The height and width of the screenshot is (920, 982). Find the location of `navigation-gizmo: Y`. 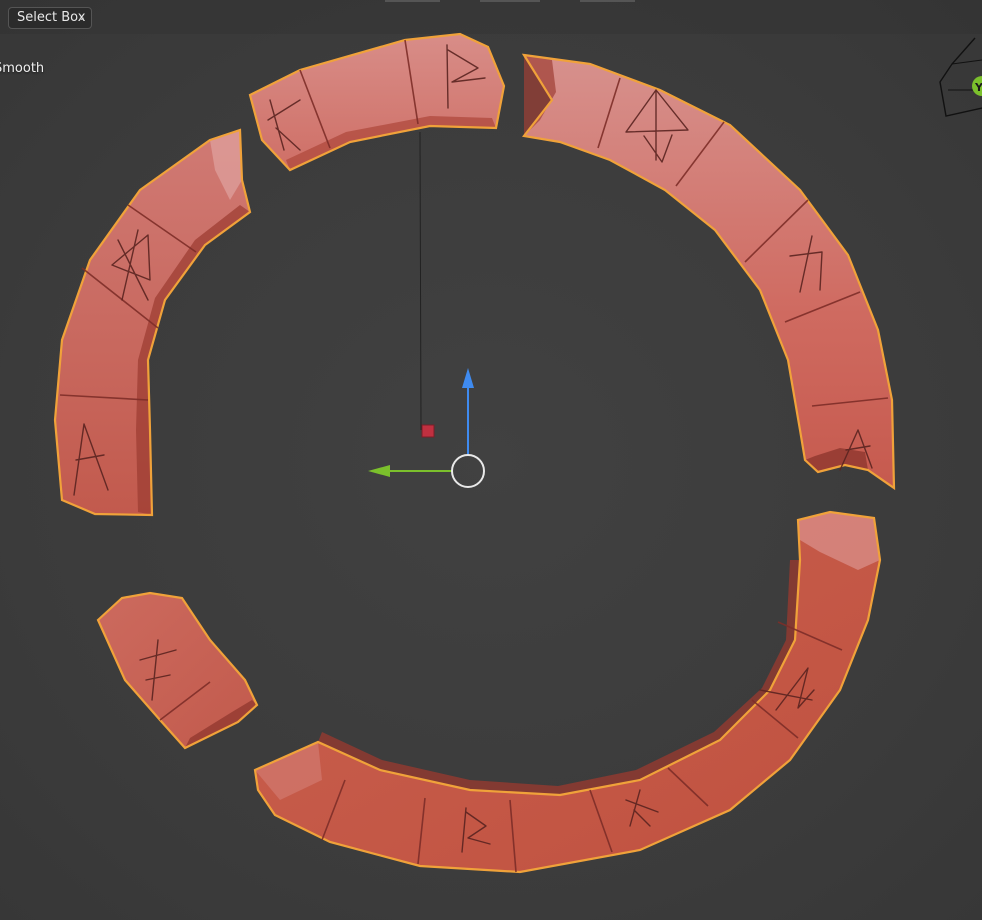

navigation-gizmo: Y is located at coordinates (960, 77).